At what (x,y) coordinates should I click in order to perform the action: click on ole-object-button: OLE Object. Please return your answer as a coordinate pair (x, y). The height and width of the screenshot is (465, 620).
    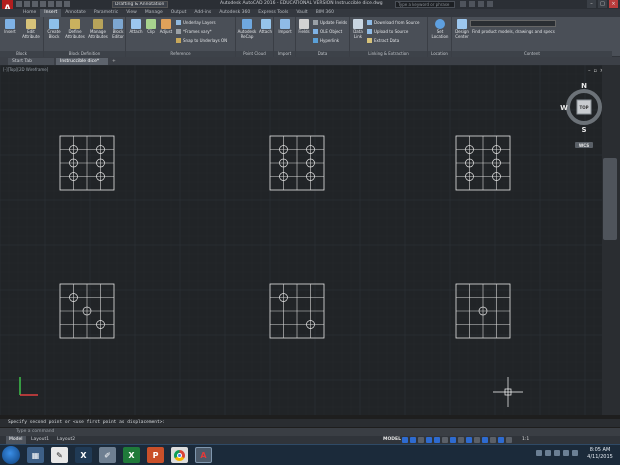
    Looking at the image, I should click on (327, 31).